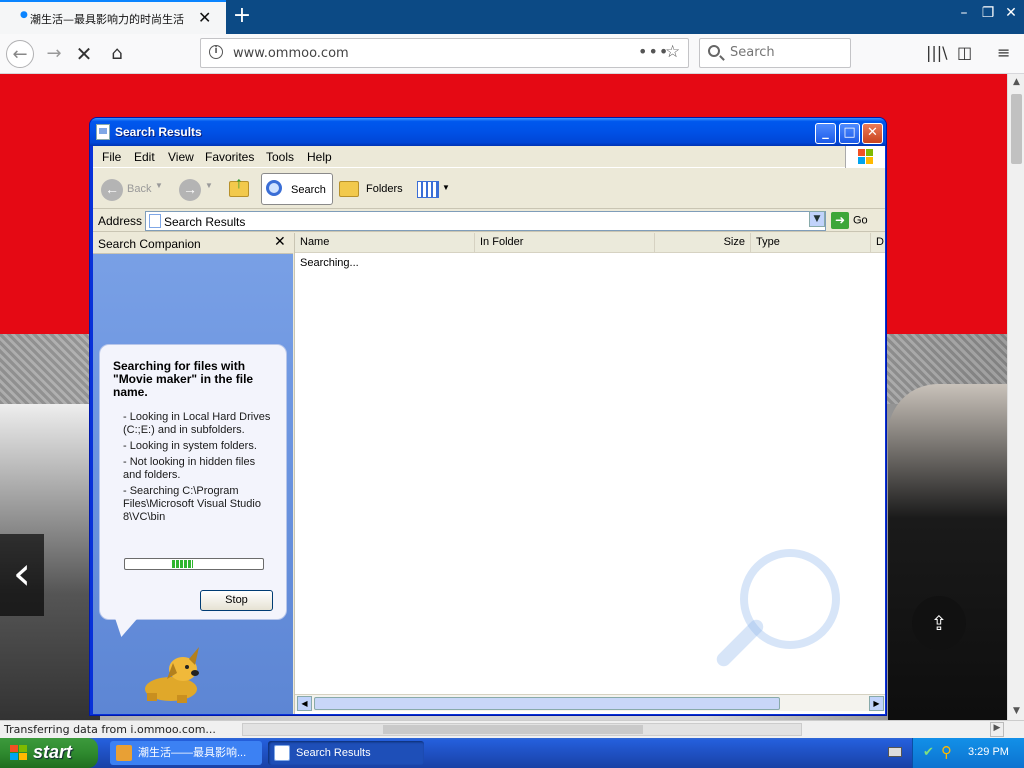 The width and height of the screenshot is (1024, 768). What do you see at coordinates (946, 752) in the screenshot?
I see `search-tray-icon: ⚲` at bounding box center [946, 752].